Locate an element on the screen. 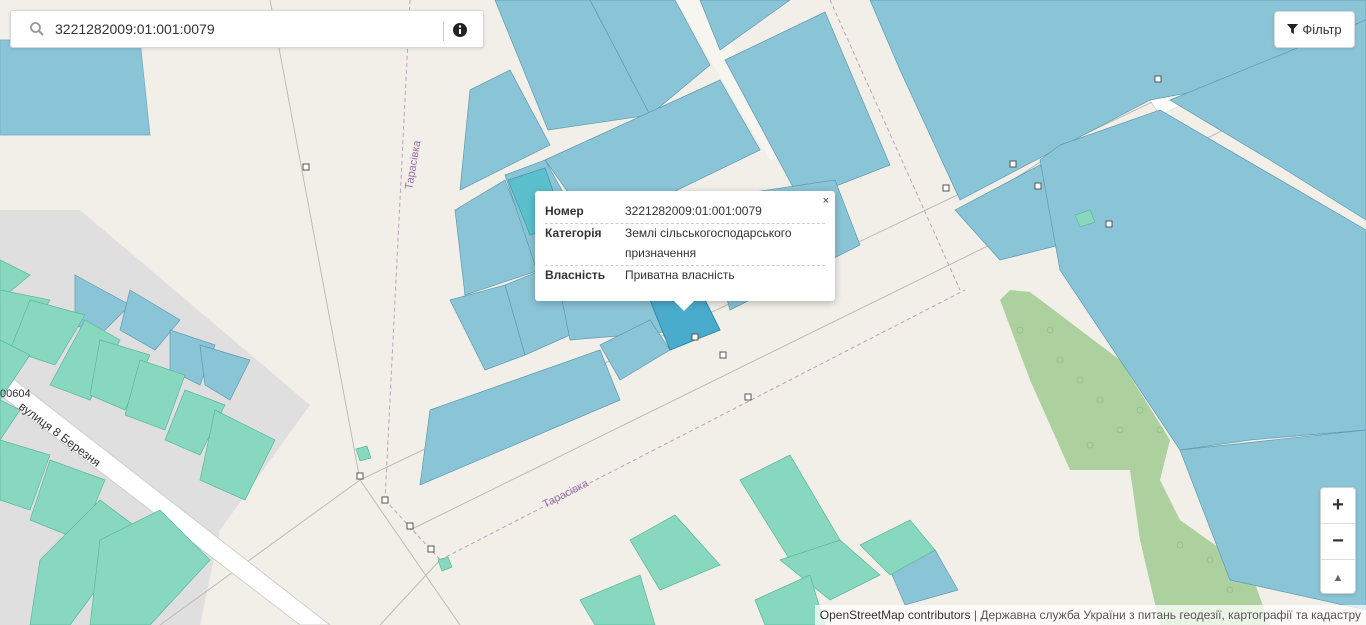 This screenshot has width=1366, height=625. zoom-out-button: − is located at coordinates (1338, 542).